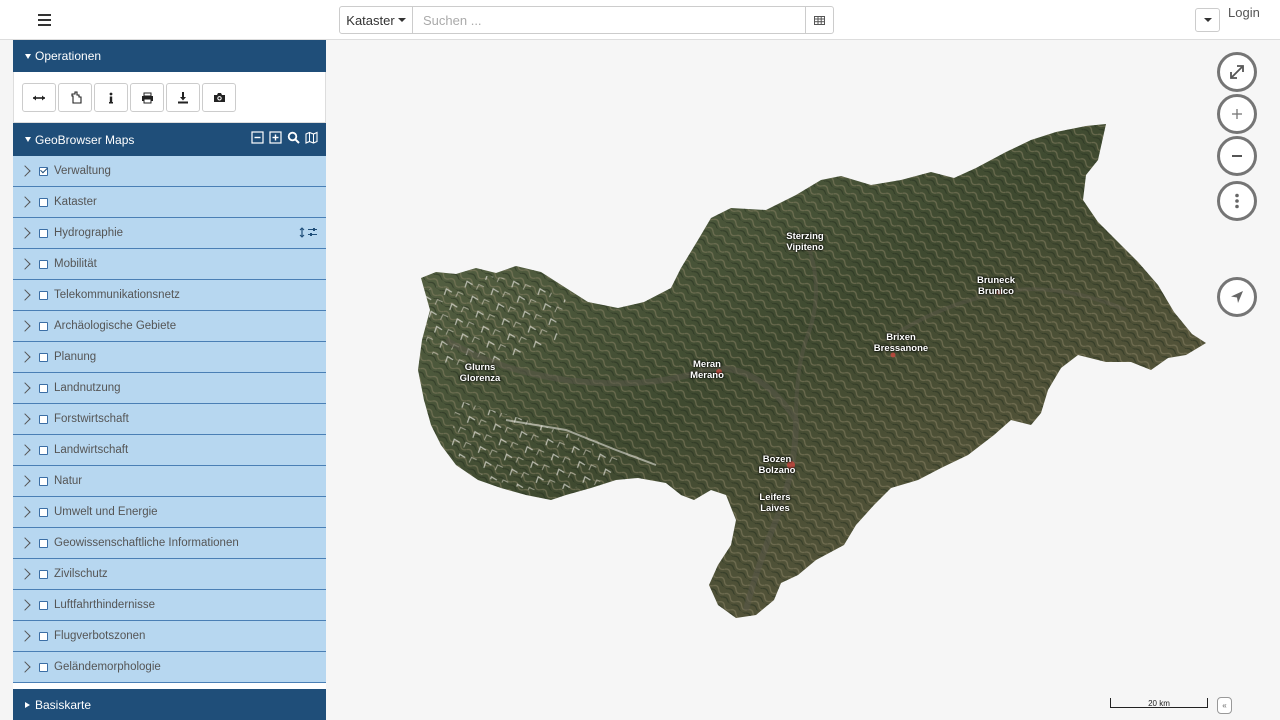 The width and height of the screenshot is (1280, 720). What do you see at coordinates (75, 97) in the screenshot?
I see `select-button` at bounding box center [75, 97].